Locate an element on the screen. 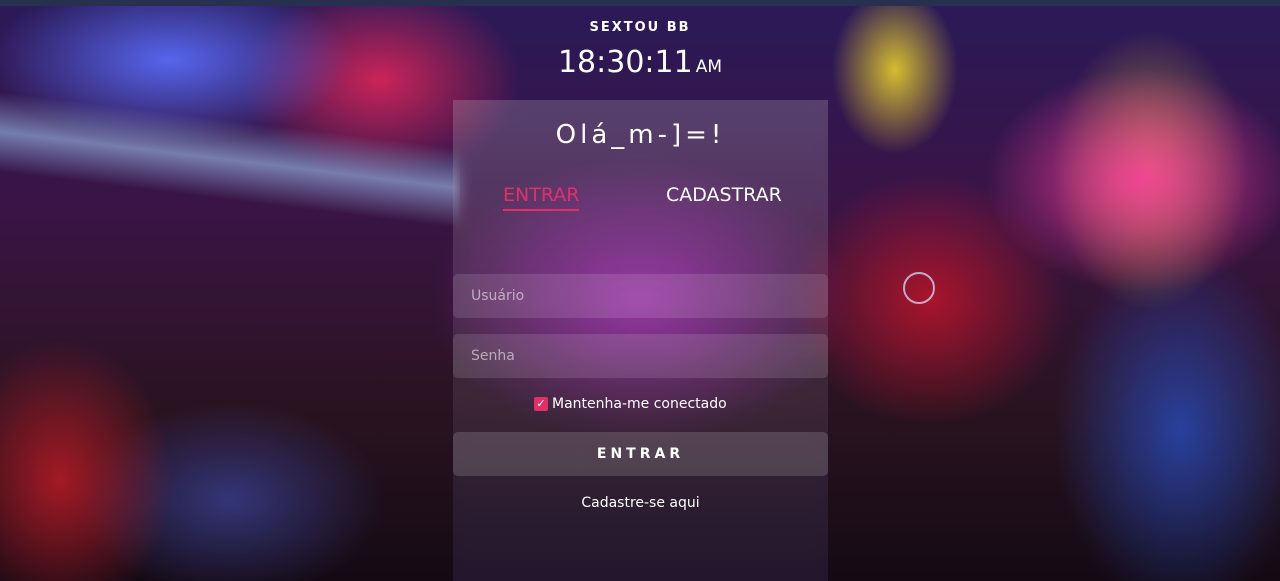 This screenshot has width=1280, height=581. username-input is located at coordinates (640, 296).